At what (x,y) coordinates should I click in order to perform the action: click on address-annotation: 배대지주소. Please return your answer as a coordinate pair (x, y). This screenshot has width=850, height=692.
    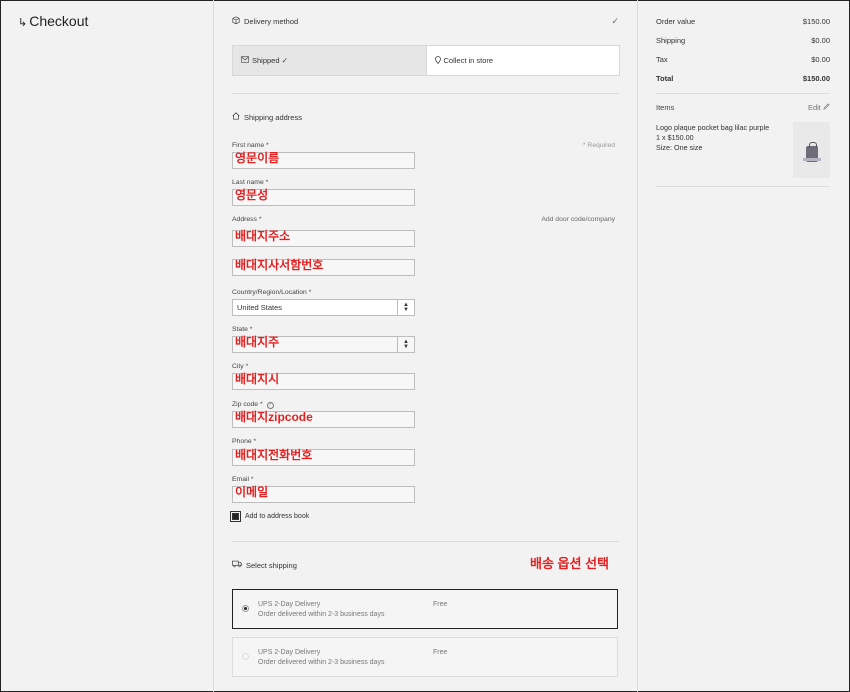
    Looking at the image, I should click on (263, 236).